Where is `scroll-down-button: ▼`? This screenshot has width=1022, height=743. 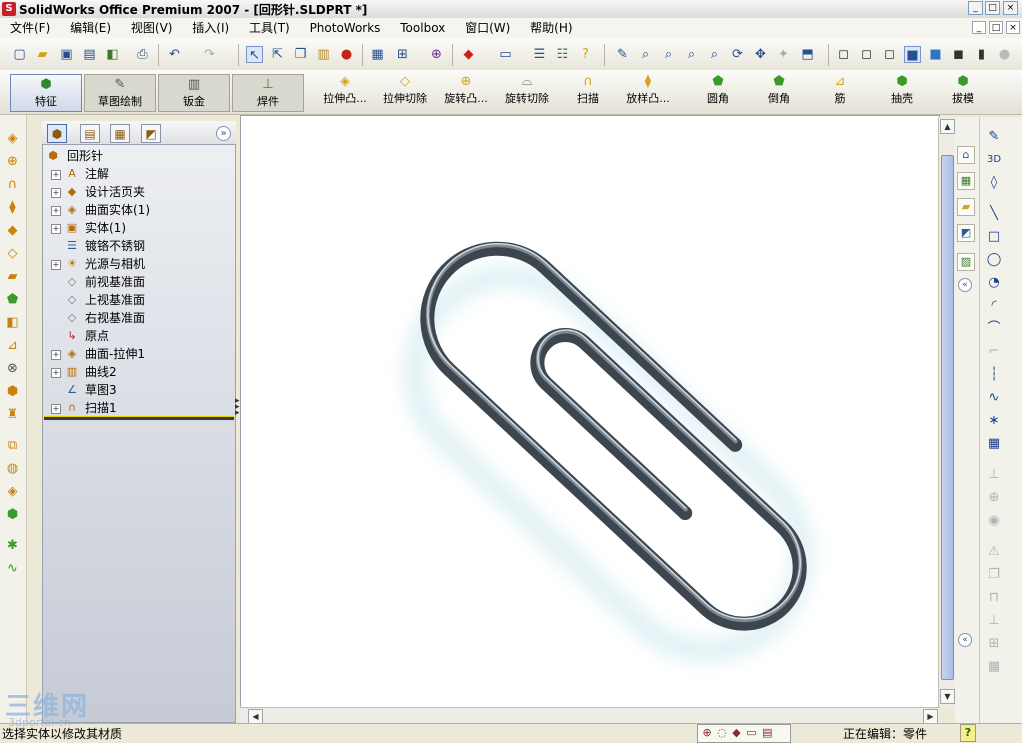
scroll-down-button: ▼ is located at coordinates (947, 696).